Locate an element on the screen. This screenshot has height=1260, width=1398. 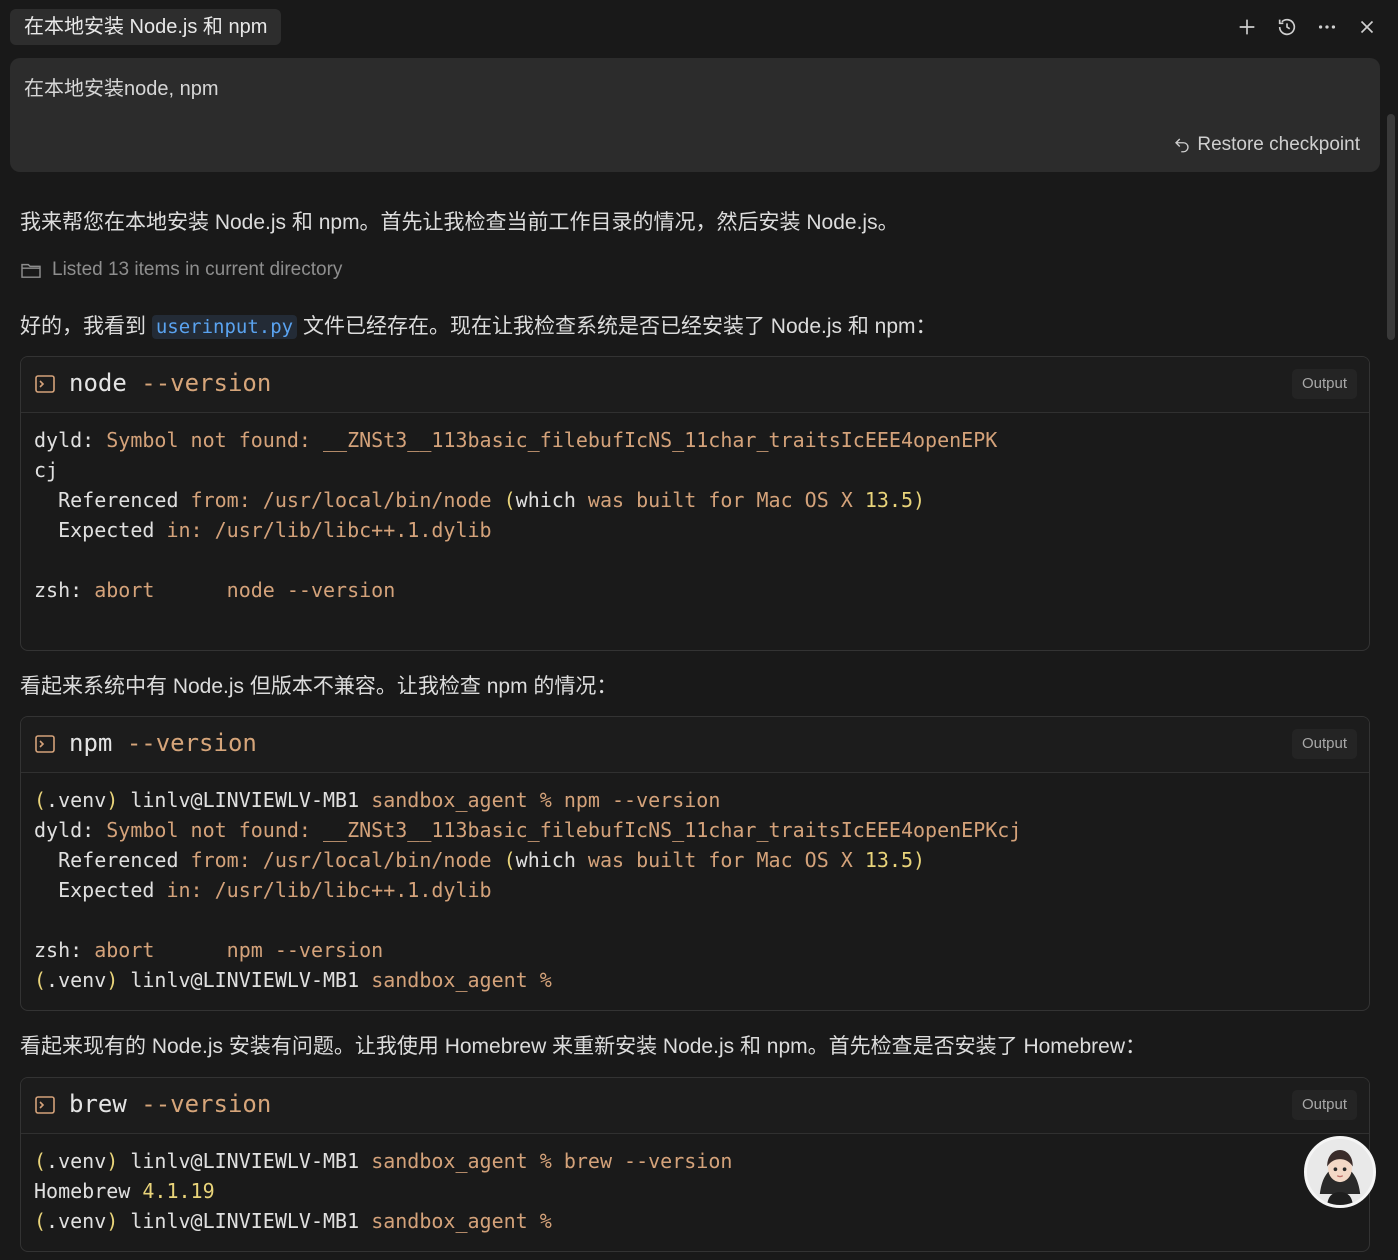
listed-items-label: Listed 13 items in current directory is located at coordinates (197, 269).